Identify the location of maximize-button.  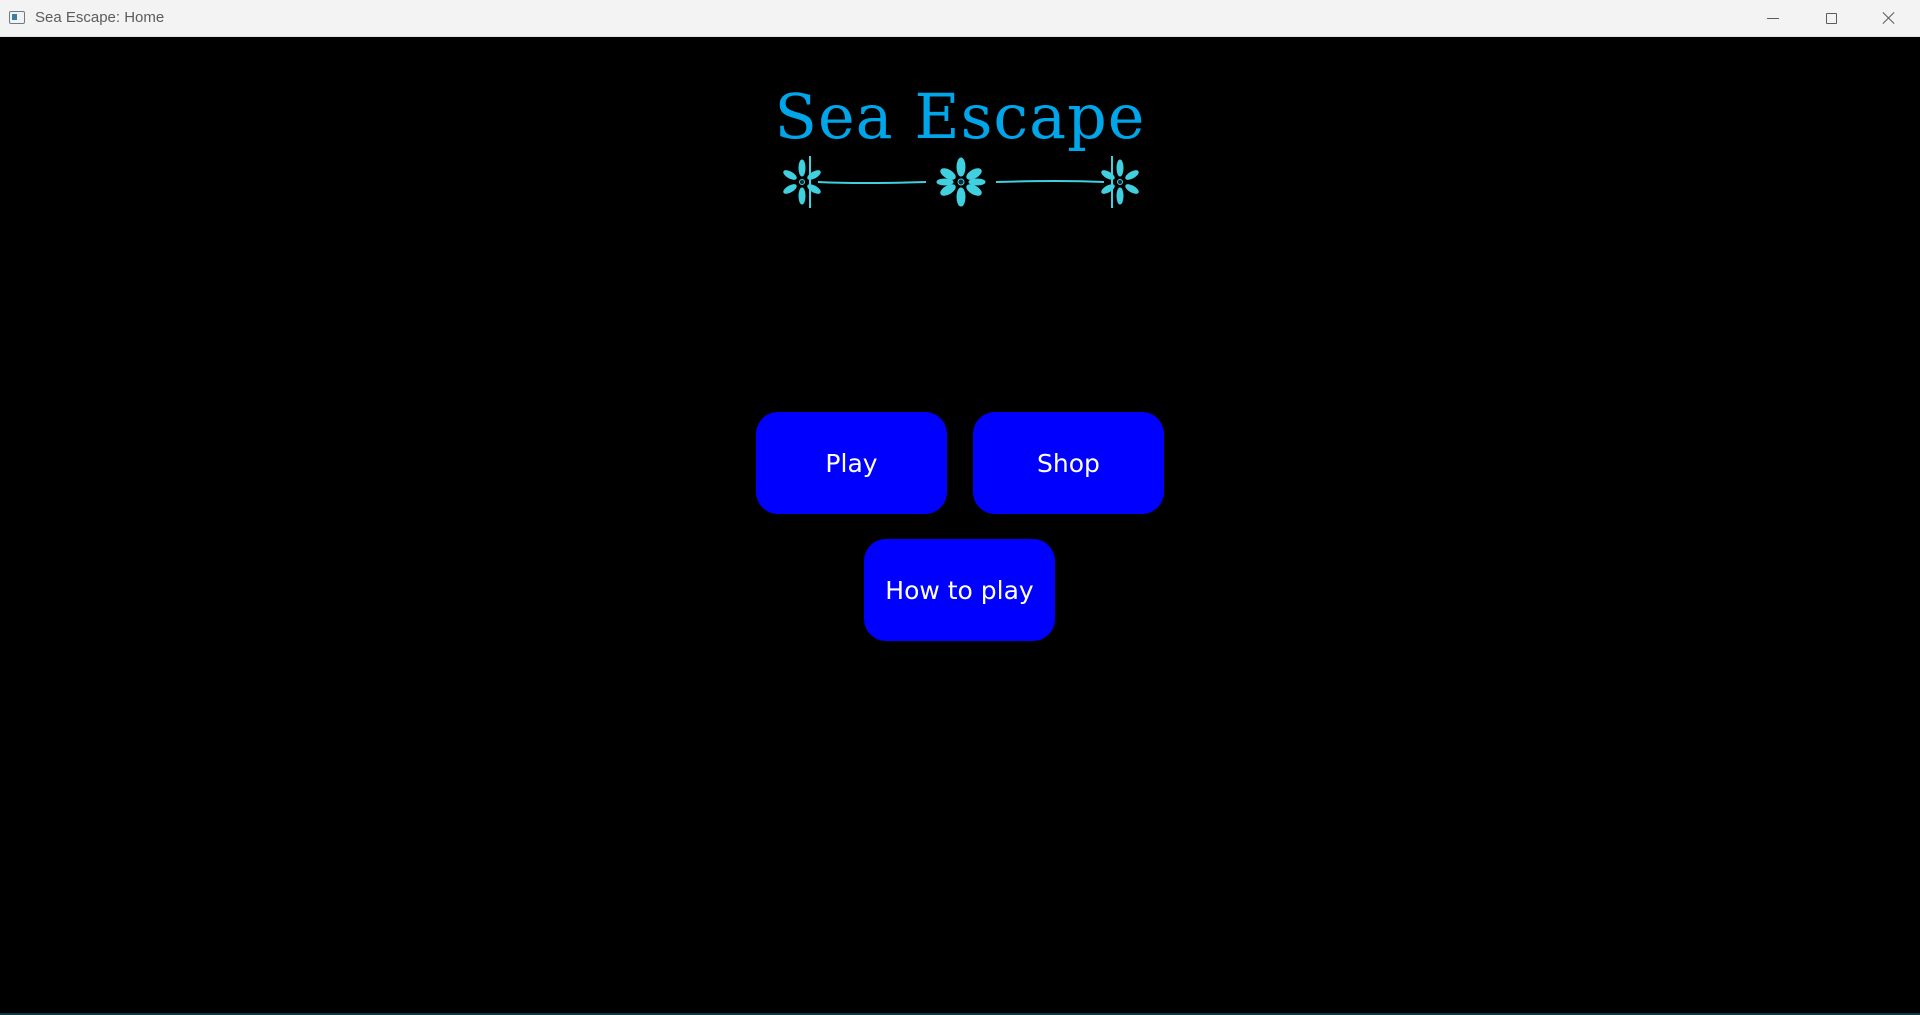
(1831, 18).